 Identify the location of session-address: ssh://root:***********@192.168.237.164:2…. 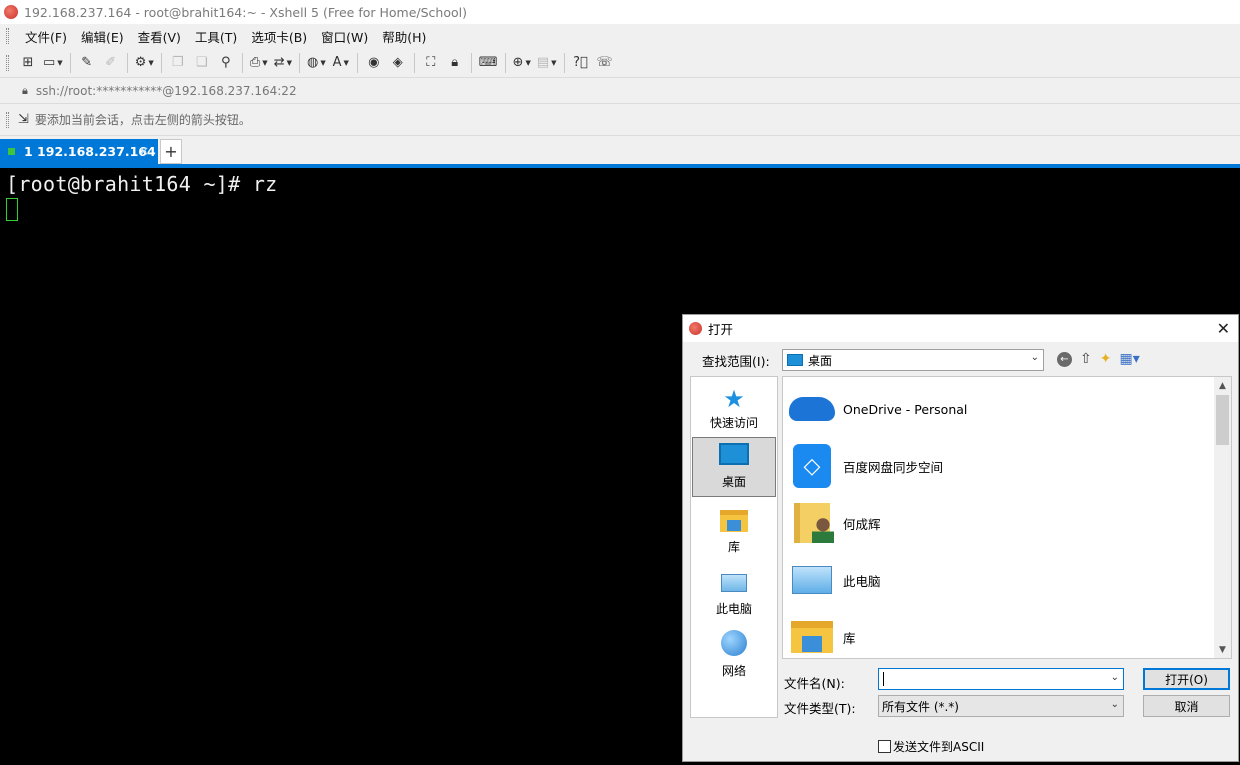
(166, 91).